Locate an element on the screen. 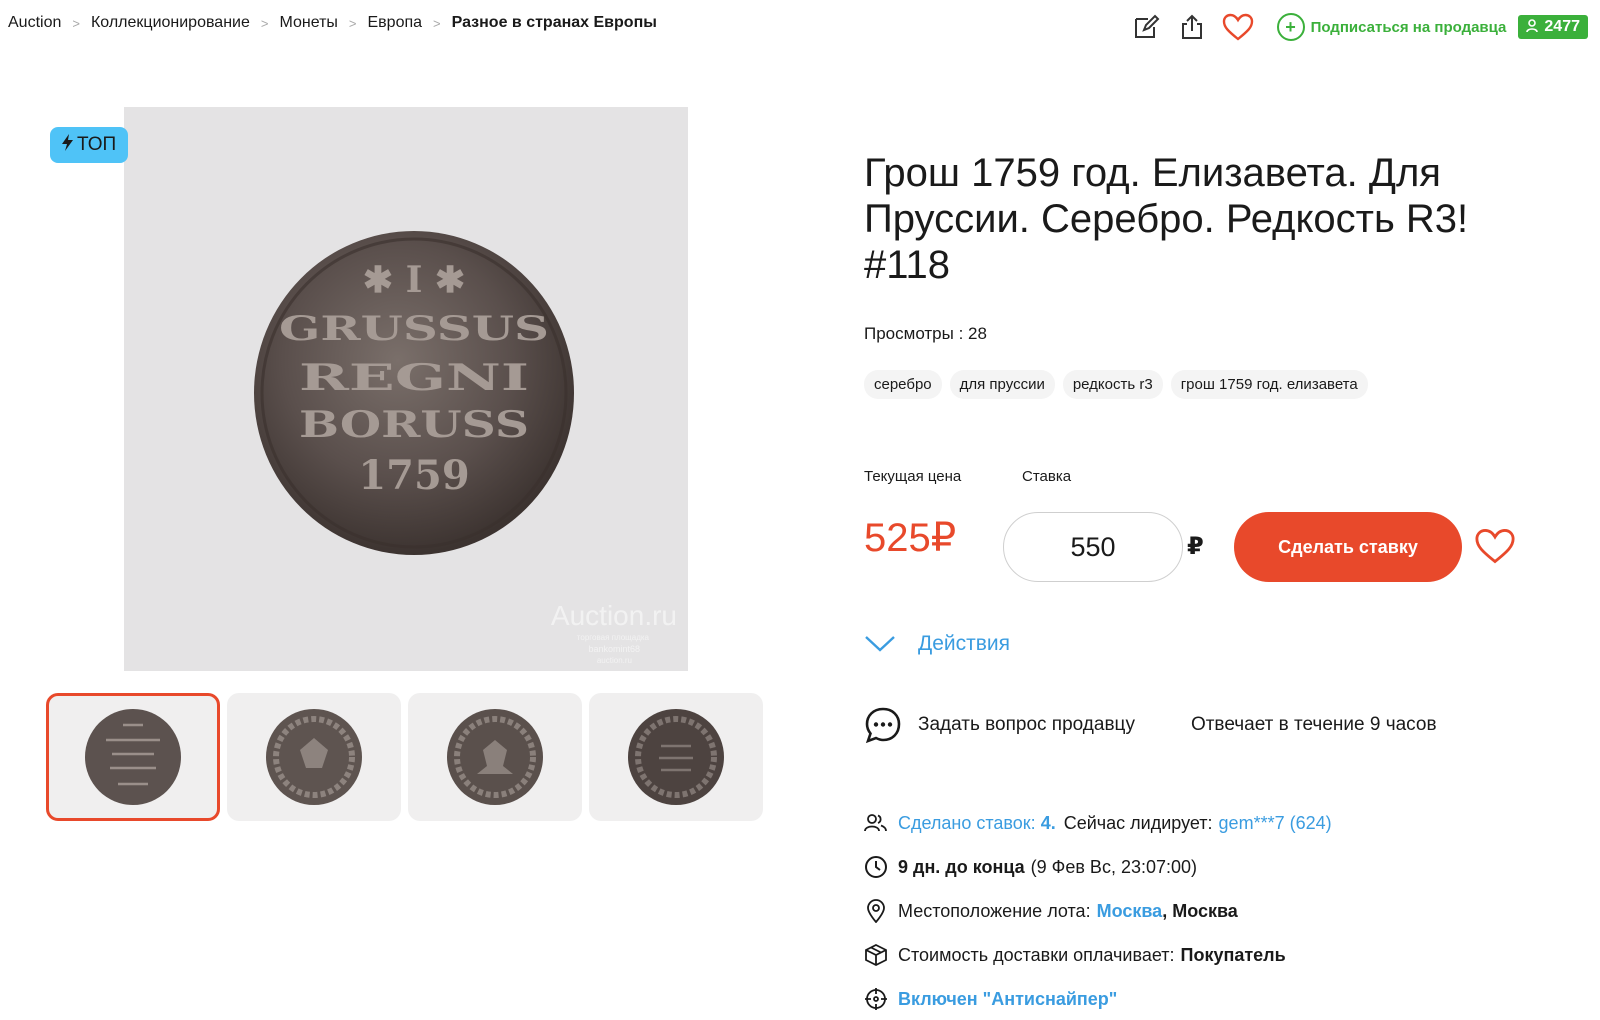 The image size is (1600, 1020). shipping-label: Стоимость доставки оплачивает: is located at coordinates (1036, 954).